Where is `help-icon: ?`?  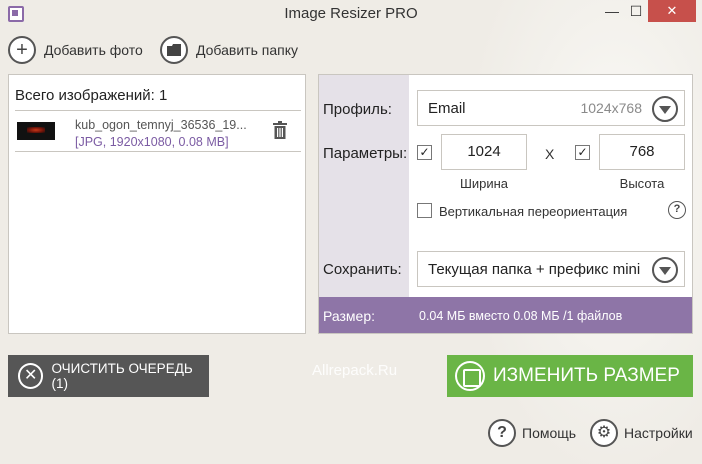
help-icon: ? is located at coordinates (677, 210).